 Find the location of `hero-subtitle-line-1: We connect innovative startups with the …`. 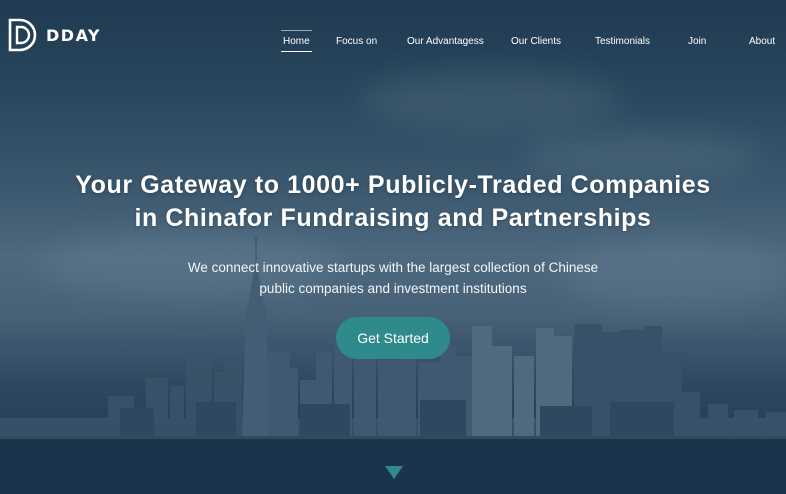

hero-subtitle-line-1: We connect innovative startups with the … is located at coordinates (393, 267).